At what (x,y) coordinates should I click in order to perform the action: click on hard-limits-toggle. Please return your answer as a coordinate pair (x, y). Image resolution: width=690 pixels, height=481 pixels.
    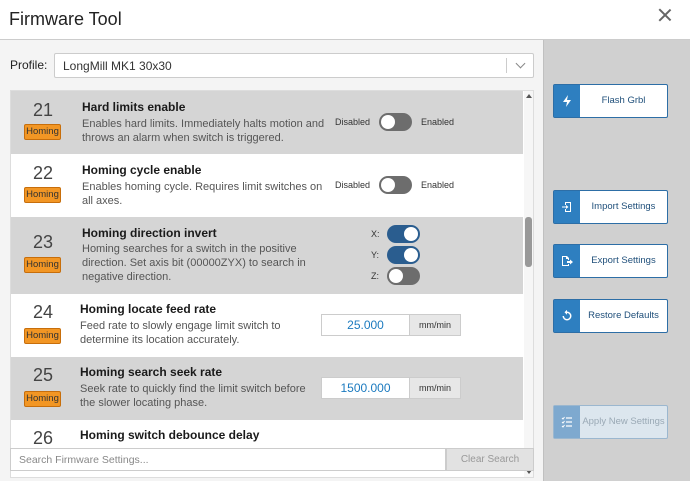
    Looking at the image, I should click on (395, 122).